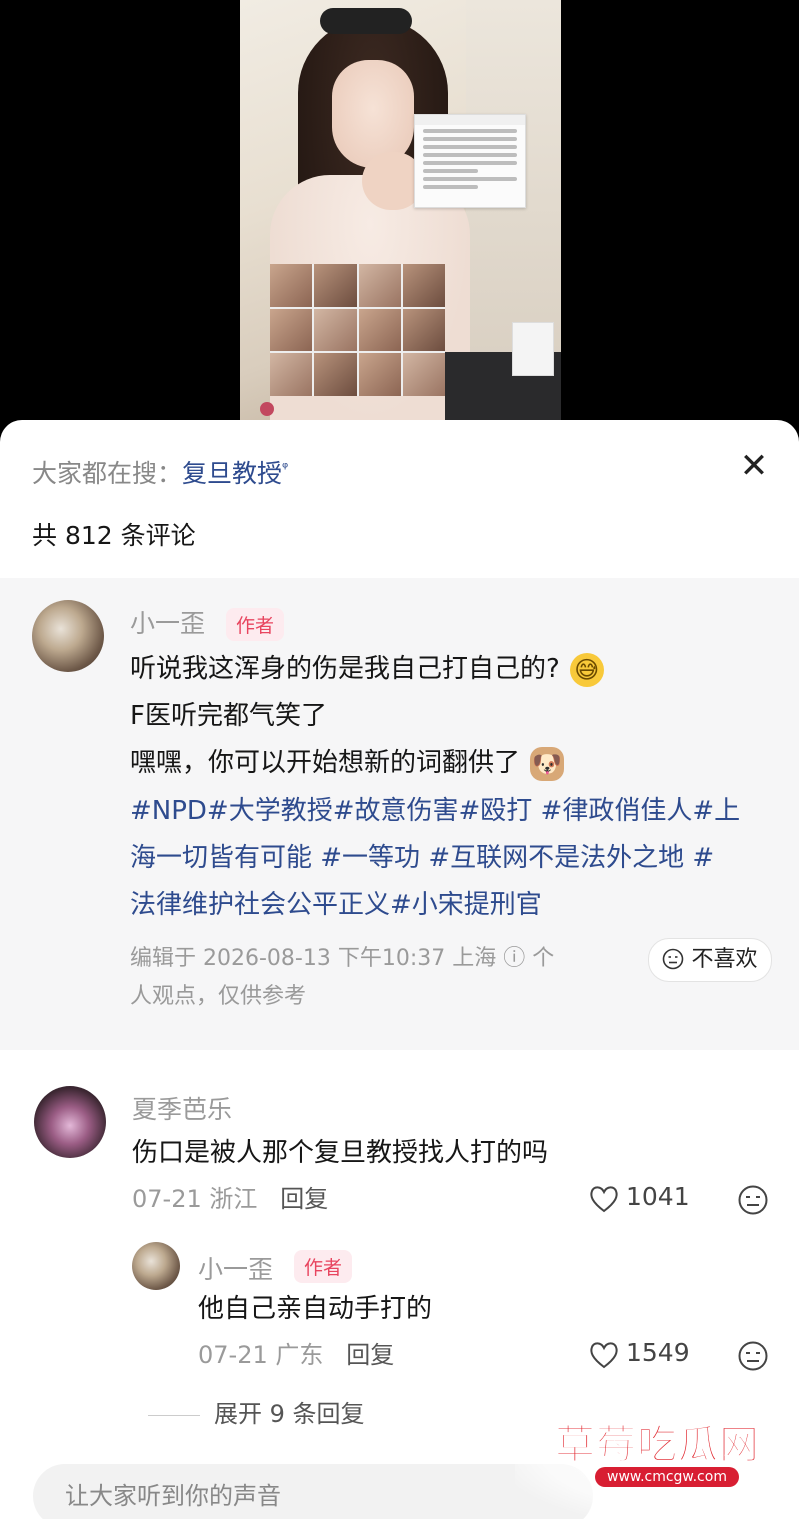 The width and height of the screenshot is (799, 1519). What do you see at coordinates (313, 1491) in the screenshot?
I see `comment-input: 让大家听到你的声音` at bounding box center [313, 1491].